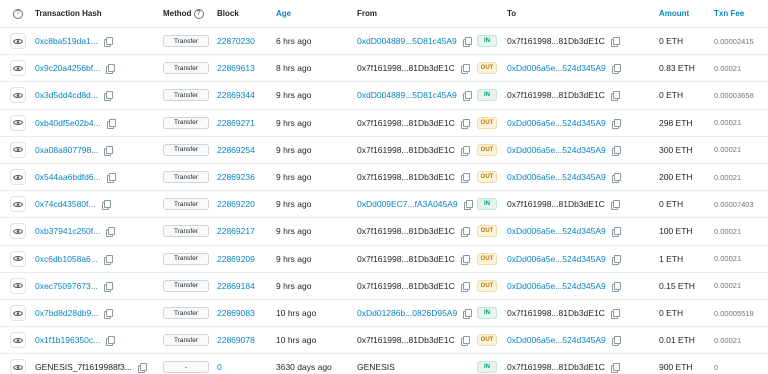 The width and height of the screenshot is (768, 374). Describe the element at coordinates (236, 123) in the screenshot. I see `block-link: 22869271` at that location.